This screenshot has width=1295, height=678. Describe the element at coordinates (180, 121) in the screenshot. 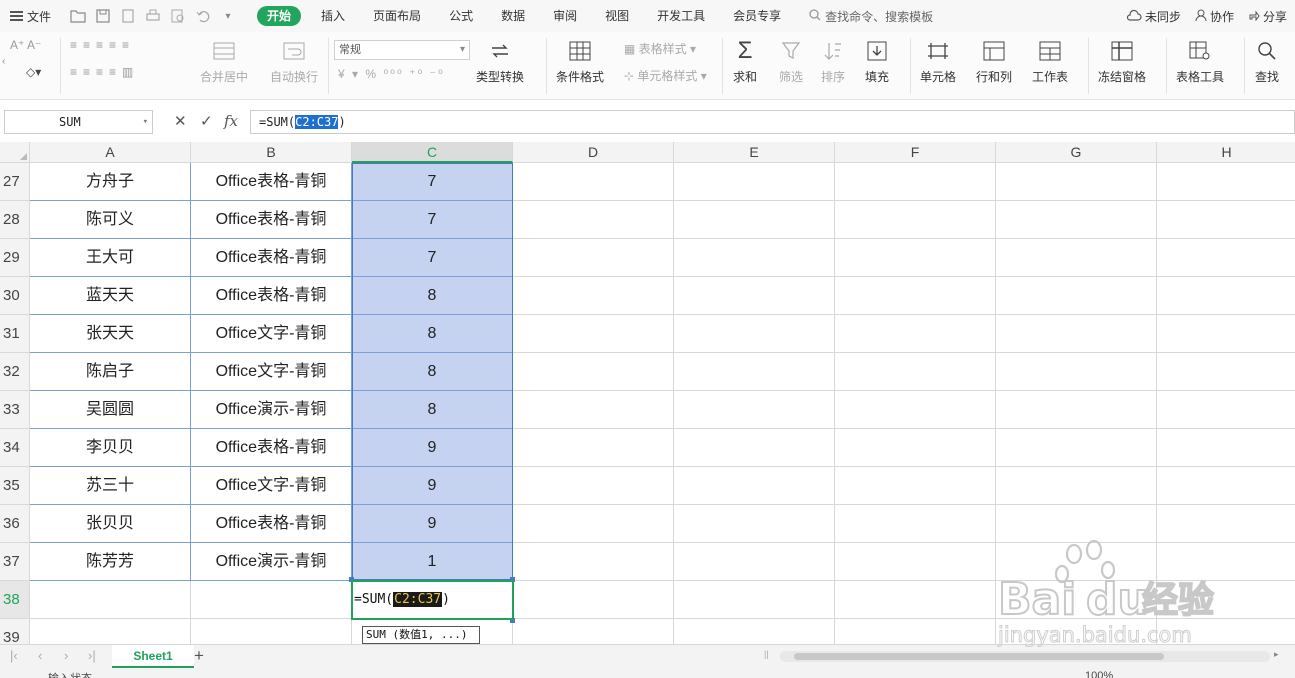

I see `cancel-icon: ✕` at that location.